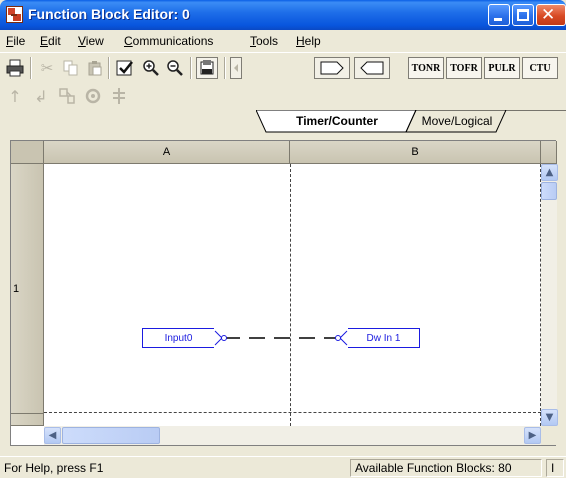  Describe the element at coordinates (95, 68) in the screenshot. I see `paste-icon` at that location.